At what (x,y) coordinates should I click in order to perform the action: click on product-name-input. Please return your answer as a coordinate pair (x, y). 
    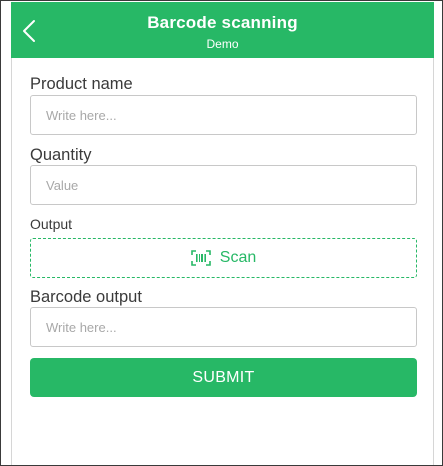
    Looking at the image, I should click on (223, 115).